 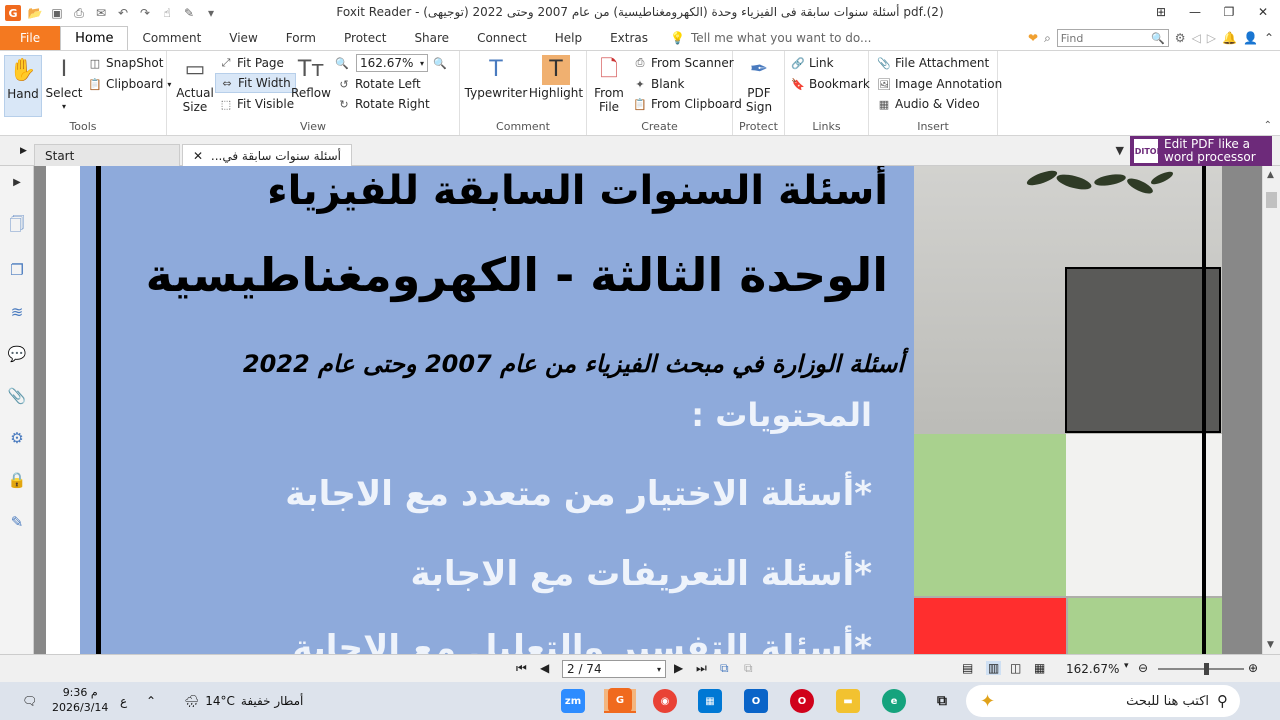 I want to click on reflow-button: Tᴛ Reflow, so click(x=311, y=78).